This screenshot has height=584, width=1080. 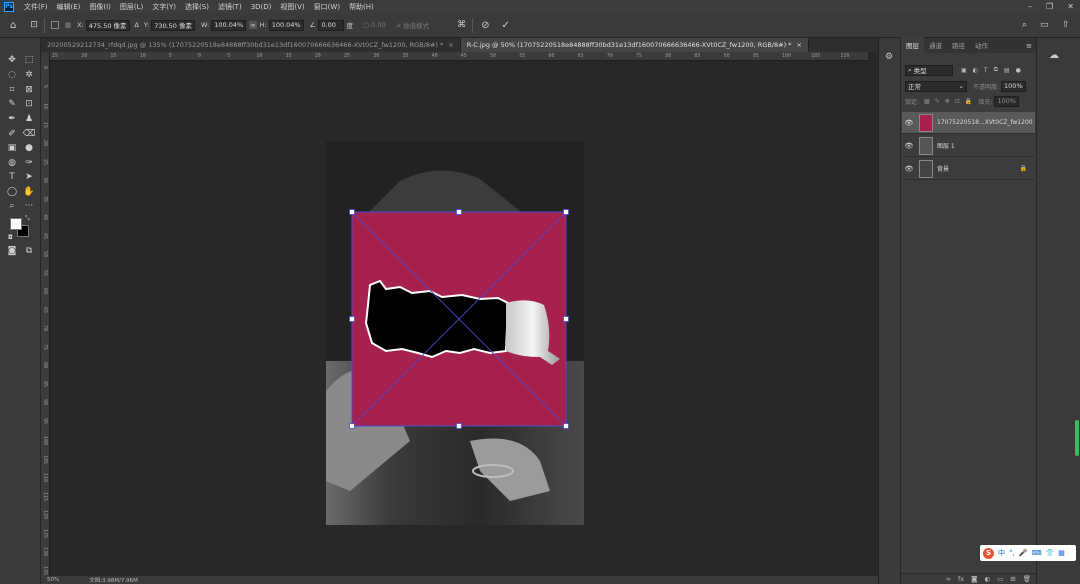 What do you see at coordinates (1049, 6) in the screenshot?
I see `restore-icon: ❐` at bounding box center [1049, 6].